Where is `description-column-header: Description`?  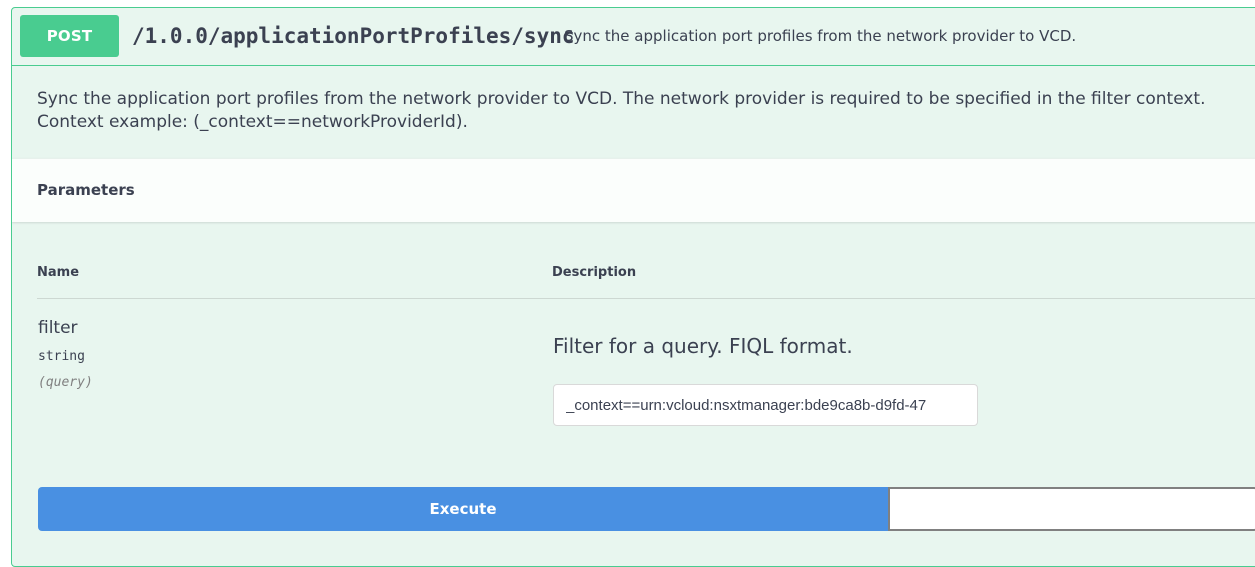
description-column-header: Description is located at coordinates (594, 272).